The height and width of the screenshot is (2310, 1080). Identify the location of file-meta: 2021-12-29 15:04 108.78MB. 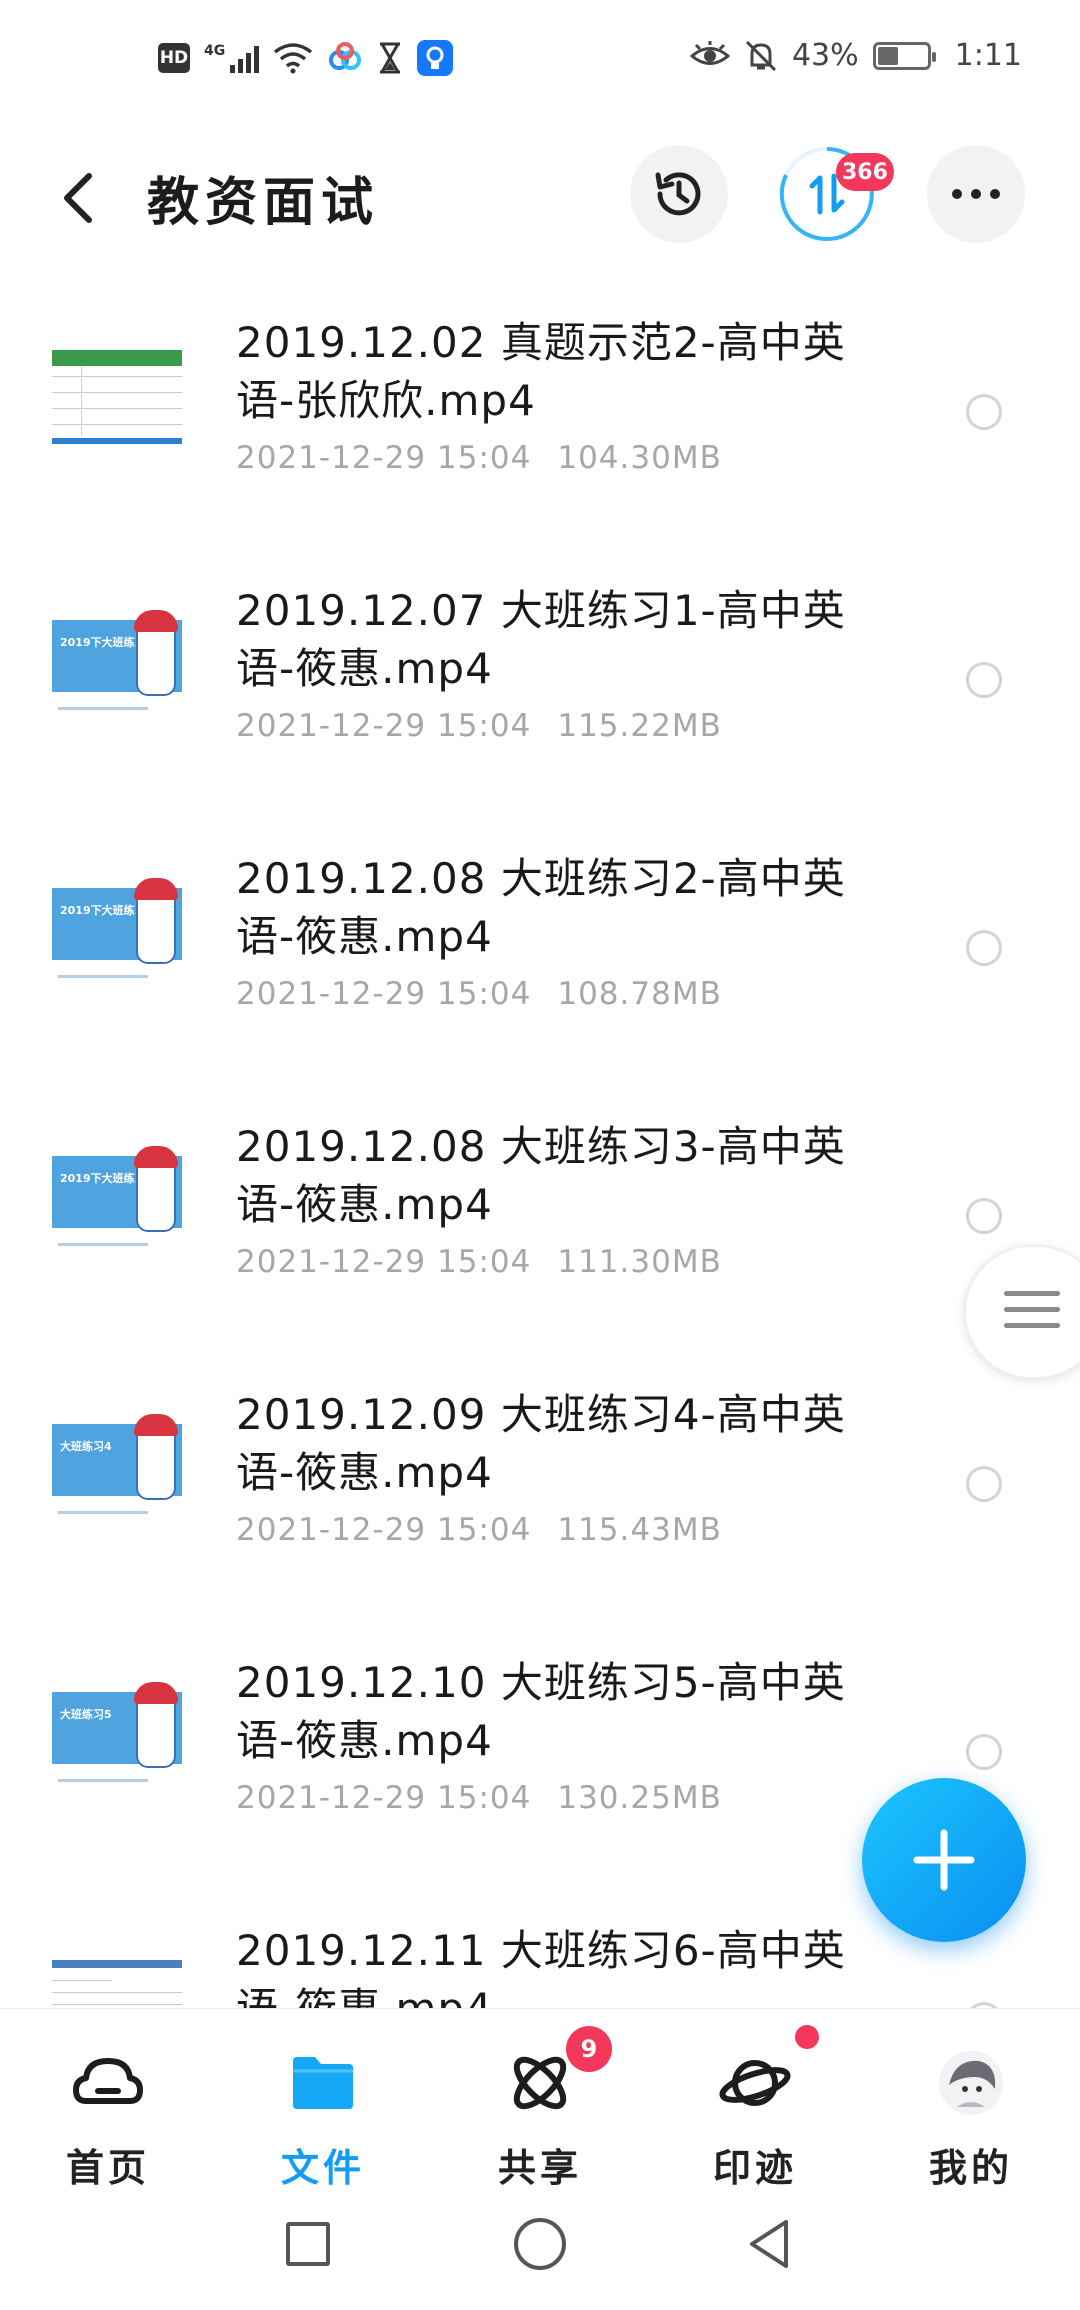
(479, 994).